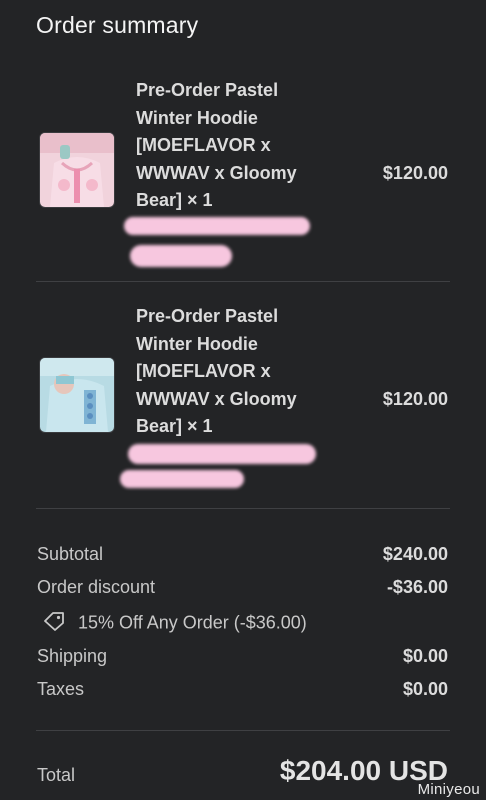 This screenshot has height=800, width=486. What do you see at coordinates (96, 587) in the screenshot?
I see `discount-label: Order discount` at bounding box center [96, 587].